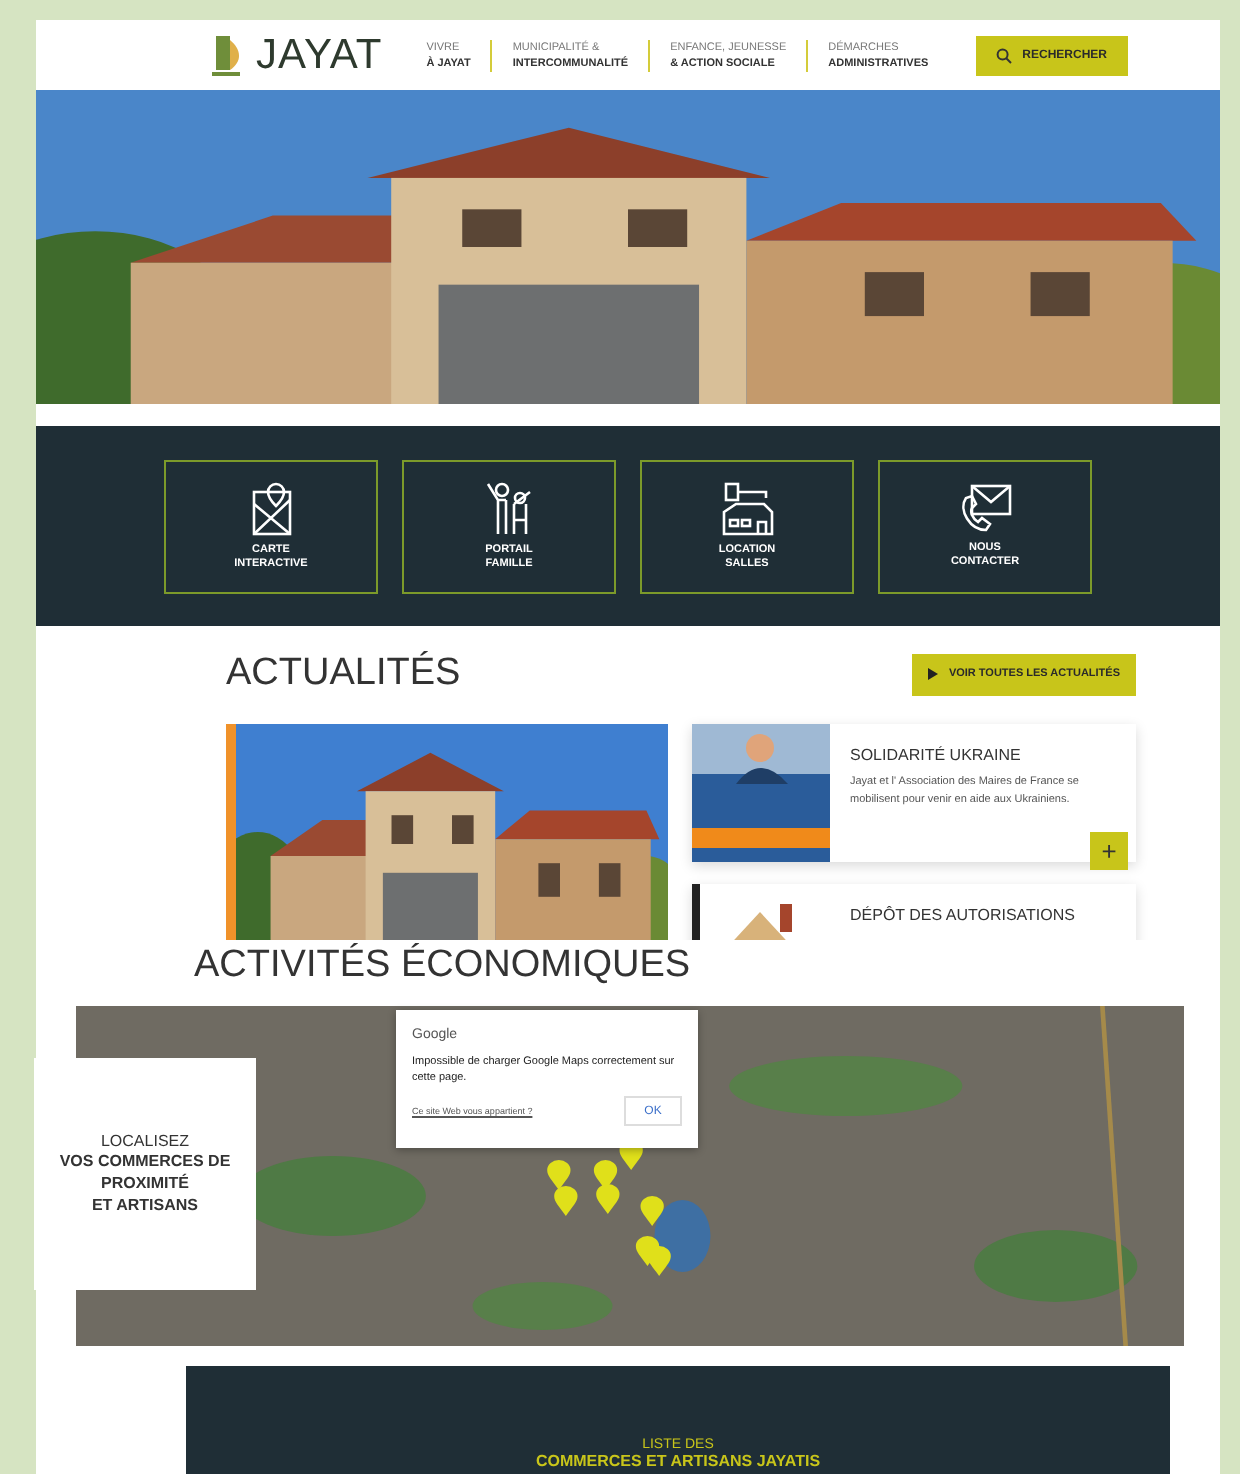 The image size is (1240, 1474). Describe the element at coordinates (443, 966) in the screenshot. I see `section-title: ACTIVITÉS ÉCONOMIQUES` at that location.